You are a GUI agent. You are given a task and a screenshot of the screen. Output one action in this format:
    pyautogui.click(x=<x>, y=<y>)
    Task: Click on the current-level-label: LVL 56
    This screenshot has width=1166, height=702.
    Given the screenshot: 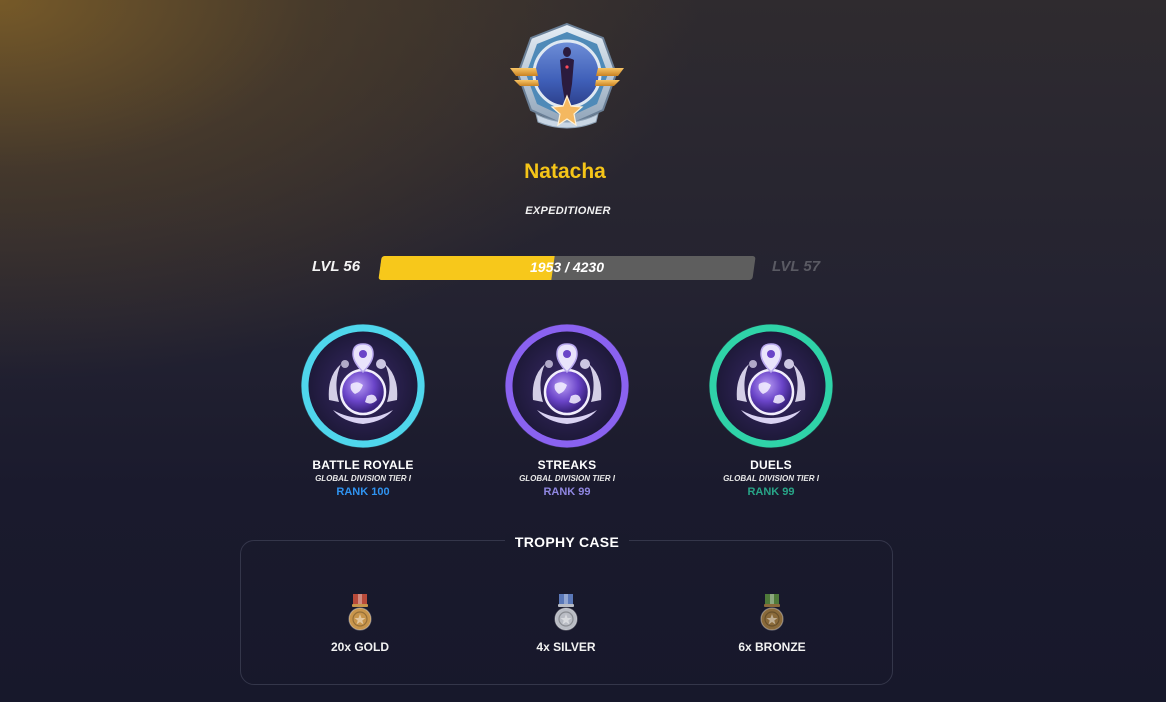 What is the action you would take?
    pyautogui.click(x=336, y=266)
    